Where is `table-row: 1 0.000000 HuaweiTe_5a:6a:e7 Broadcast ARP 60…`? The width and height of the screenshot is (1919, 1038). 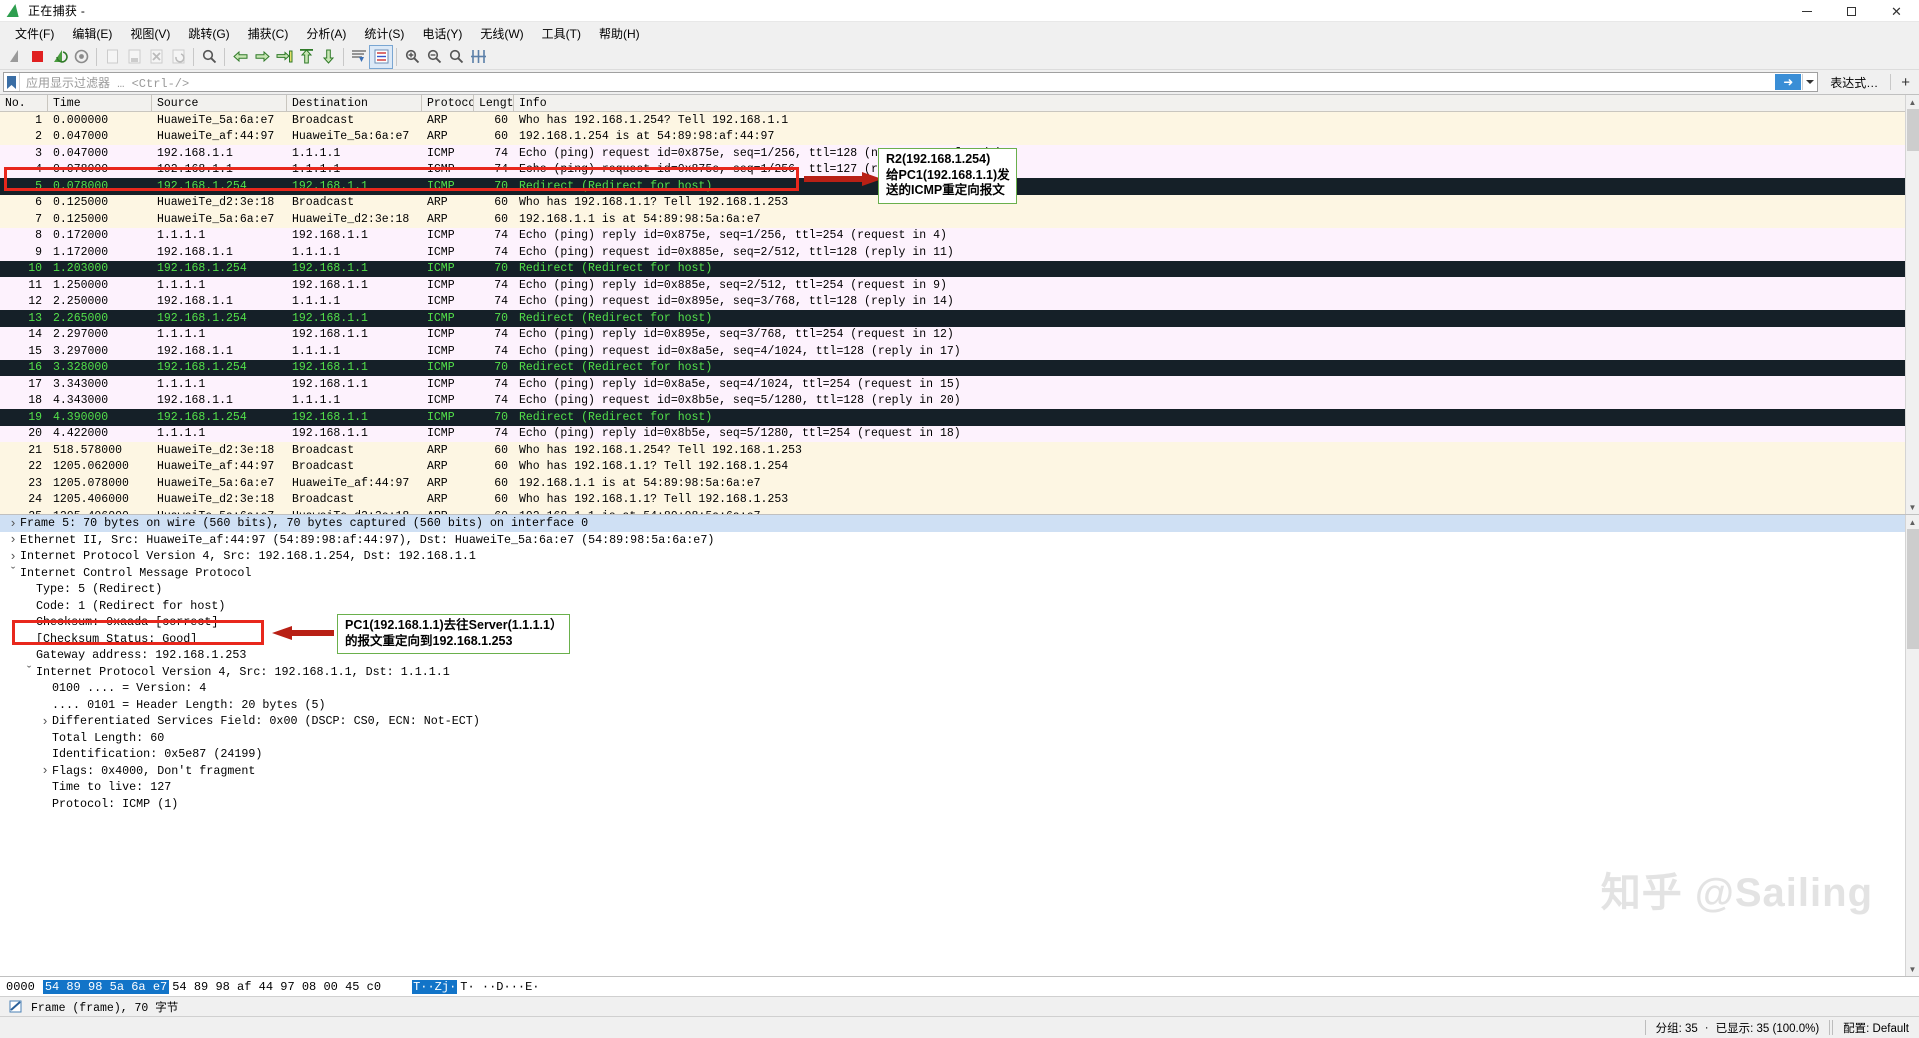
table-row: 1 0.000000 HuaweiTe_5a:6a:e7 Broadcast ARP 60… is located at coordinates (959, 120).